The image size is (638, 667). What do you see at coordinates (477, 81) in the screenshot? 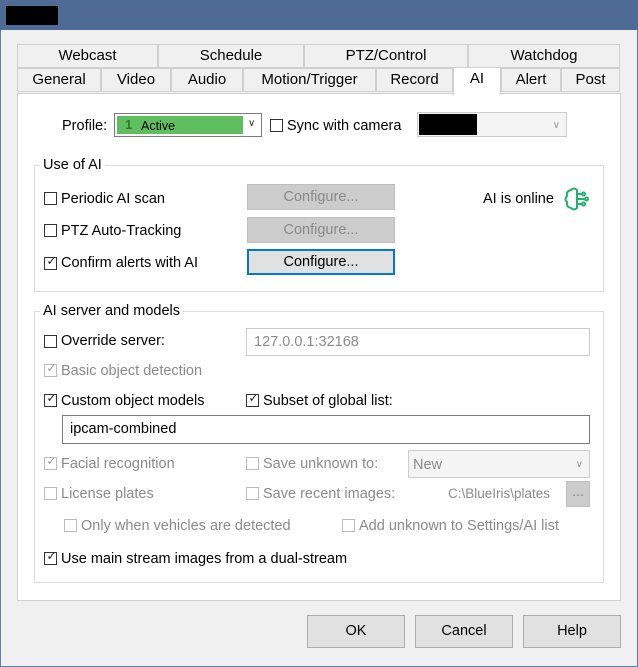
I see `tab-ai: AI` at bounding box center [477, 81].